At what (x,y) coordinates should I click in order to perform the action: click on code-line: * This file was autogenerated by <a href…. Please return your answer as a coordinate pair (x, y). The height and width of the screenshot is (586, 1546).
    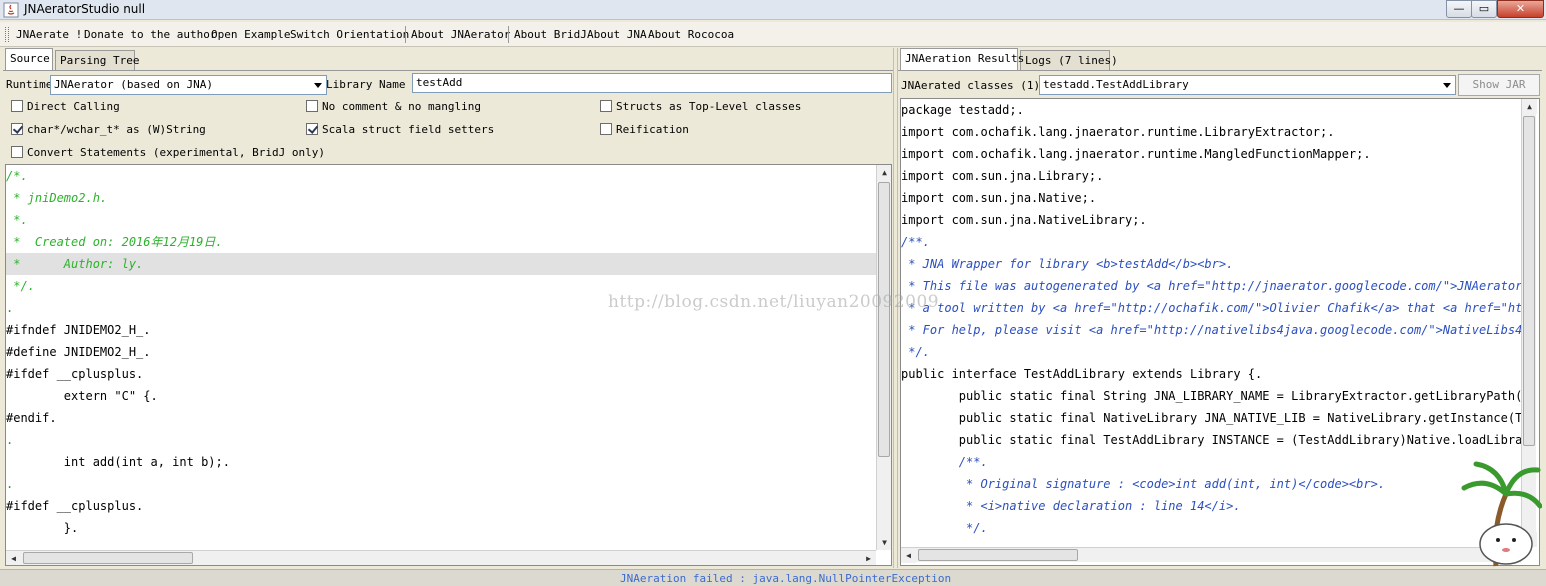
    Looking at the image, I should click on (1211, 286).